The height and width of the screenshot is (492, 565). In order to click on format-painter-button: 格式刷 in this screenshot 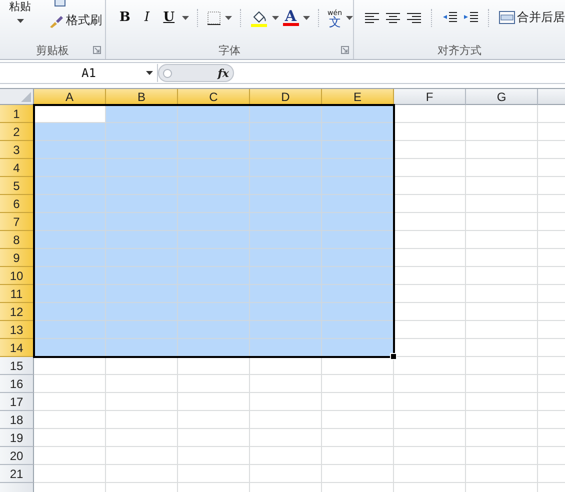, I will do `click(75, 20)`.